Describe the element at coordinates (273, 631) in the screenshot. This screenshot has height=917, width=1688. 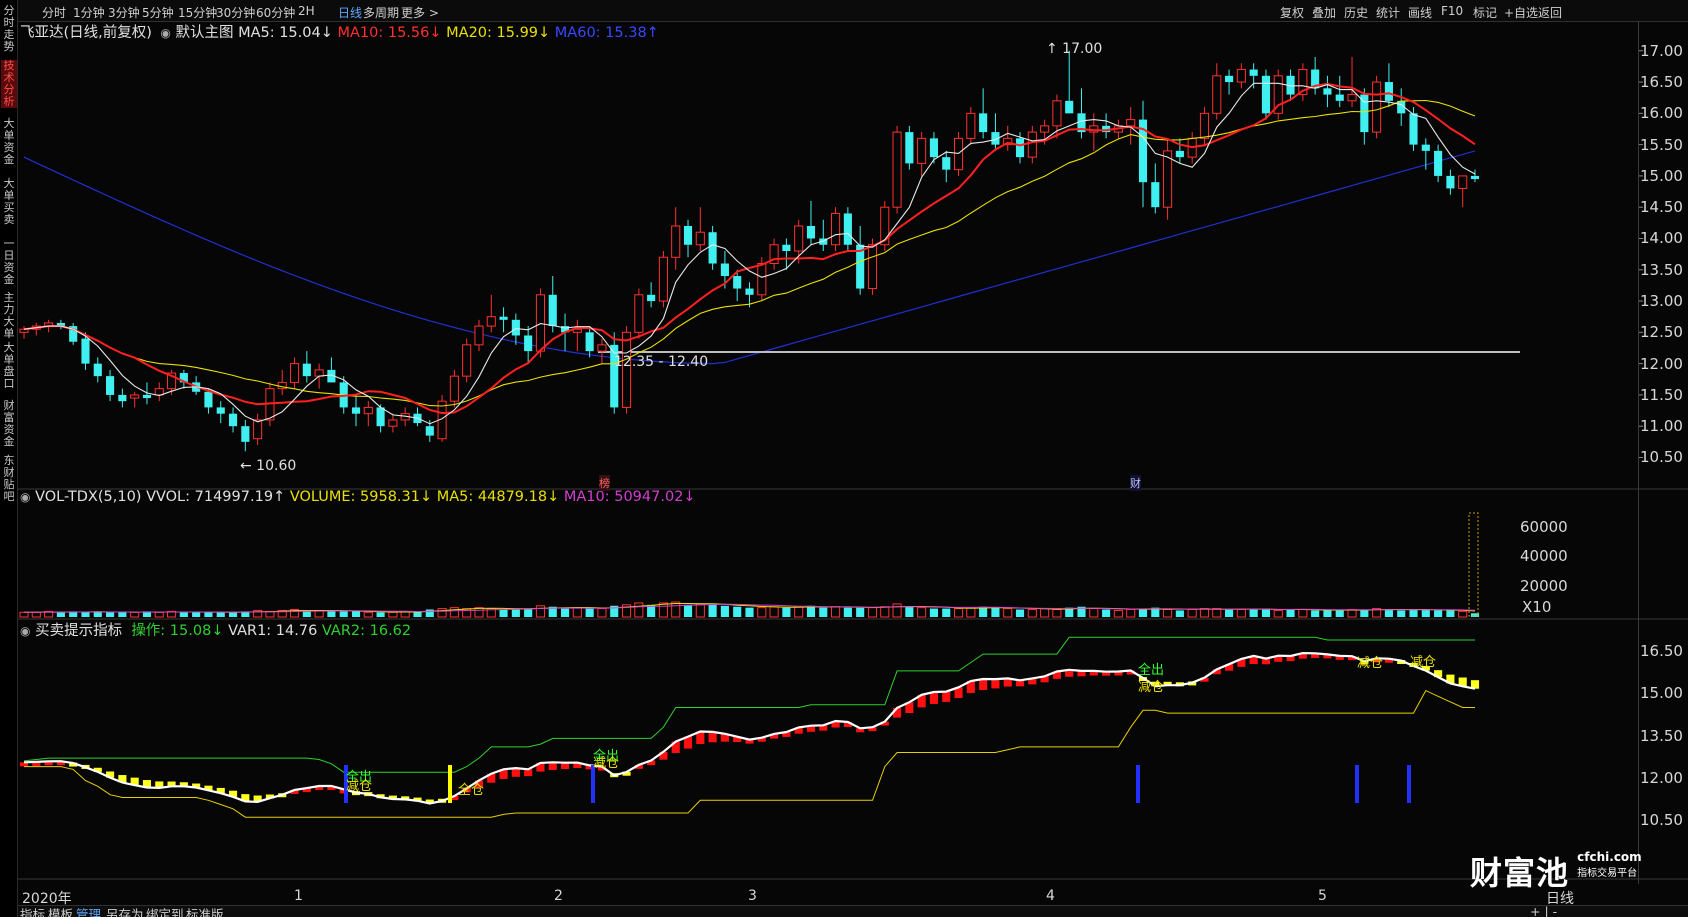
I see `var1-value: VAR1: 14.76` at that location.